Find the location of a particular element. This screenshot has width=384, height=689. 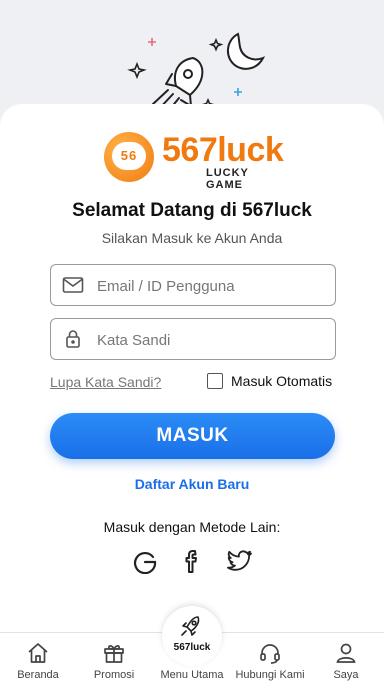

lock-icon is located at coordinates (73, 339).